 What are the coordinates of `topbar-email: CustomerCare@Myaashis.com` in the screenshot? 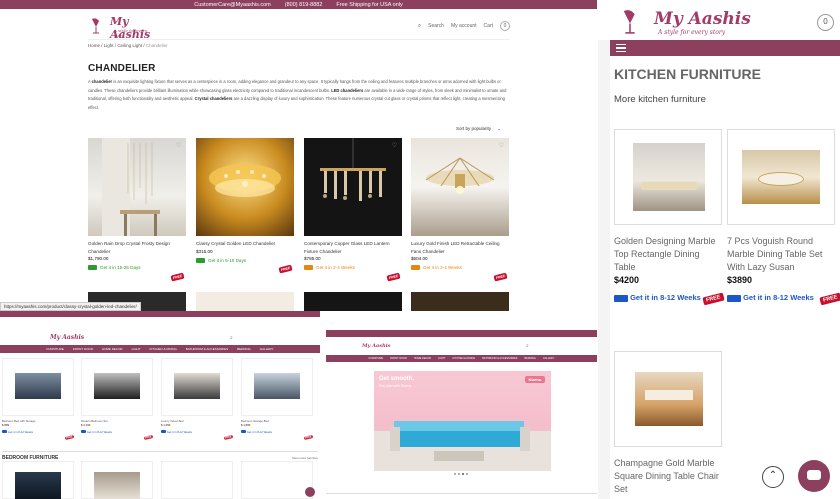 It's located at (232, 5).